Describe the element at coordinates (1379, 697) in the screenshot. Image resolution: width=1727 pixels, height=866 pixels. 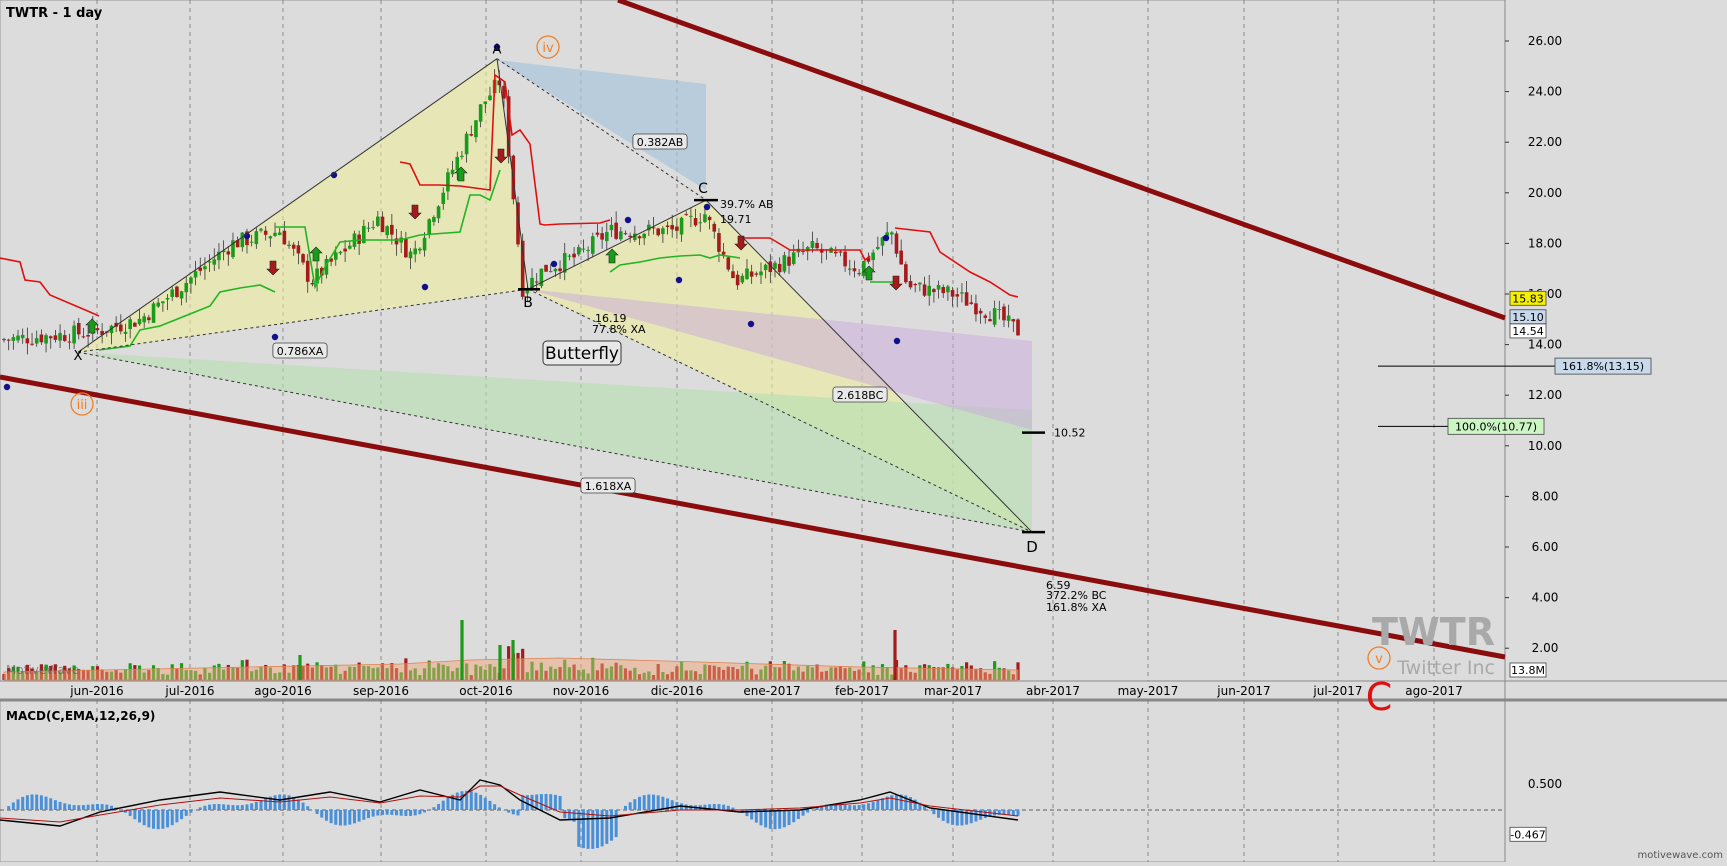
I see `wave-c-label: C` at that location.